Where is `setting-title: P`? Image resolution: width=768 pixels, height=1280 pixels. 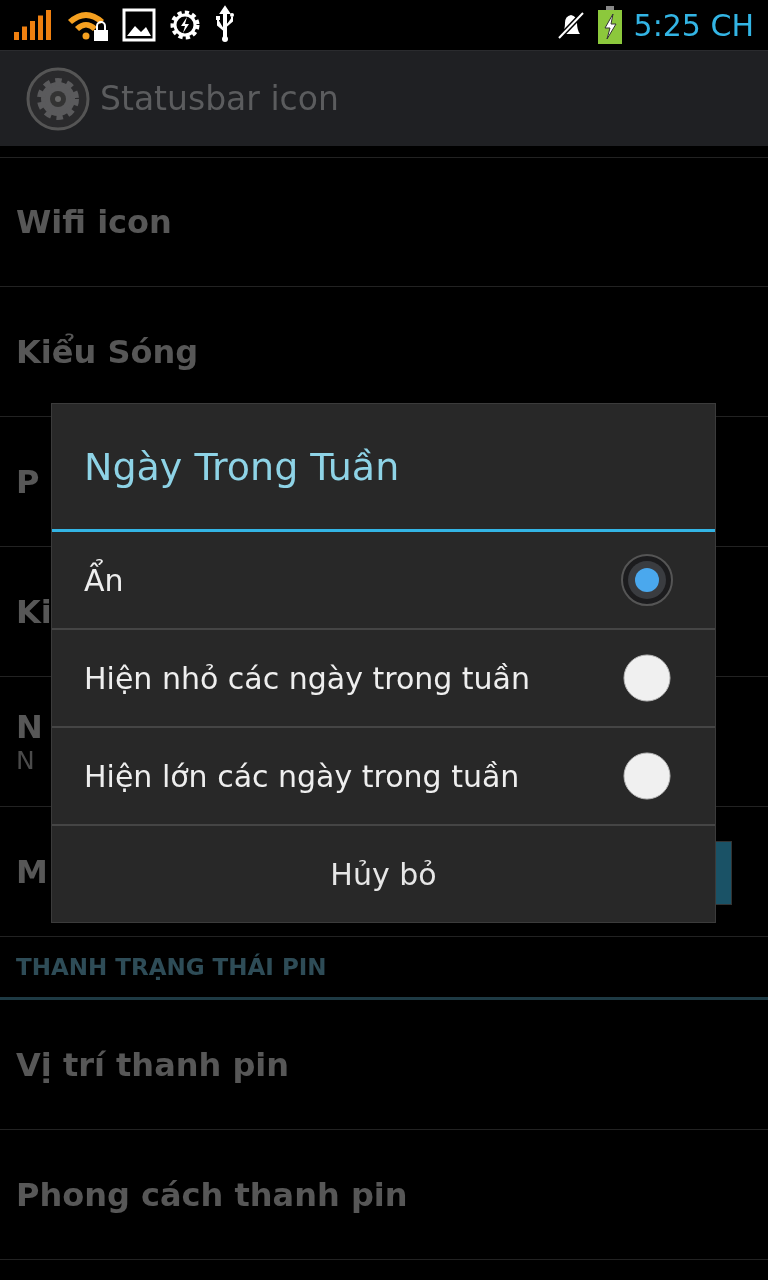 setting-title: P is located at coordinates (28, 481).